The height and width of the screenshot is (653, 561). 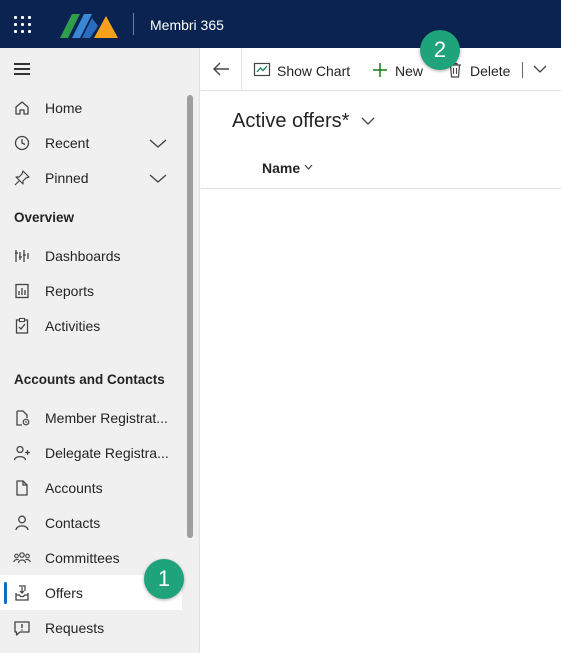 I want to click on nav-item-label: Committees, so click(x=82, y=558).